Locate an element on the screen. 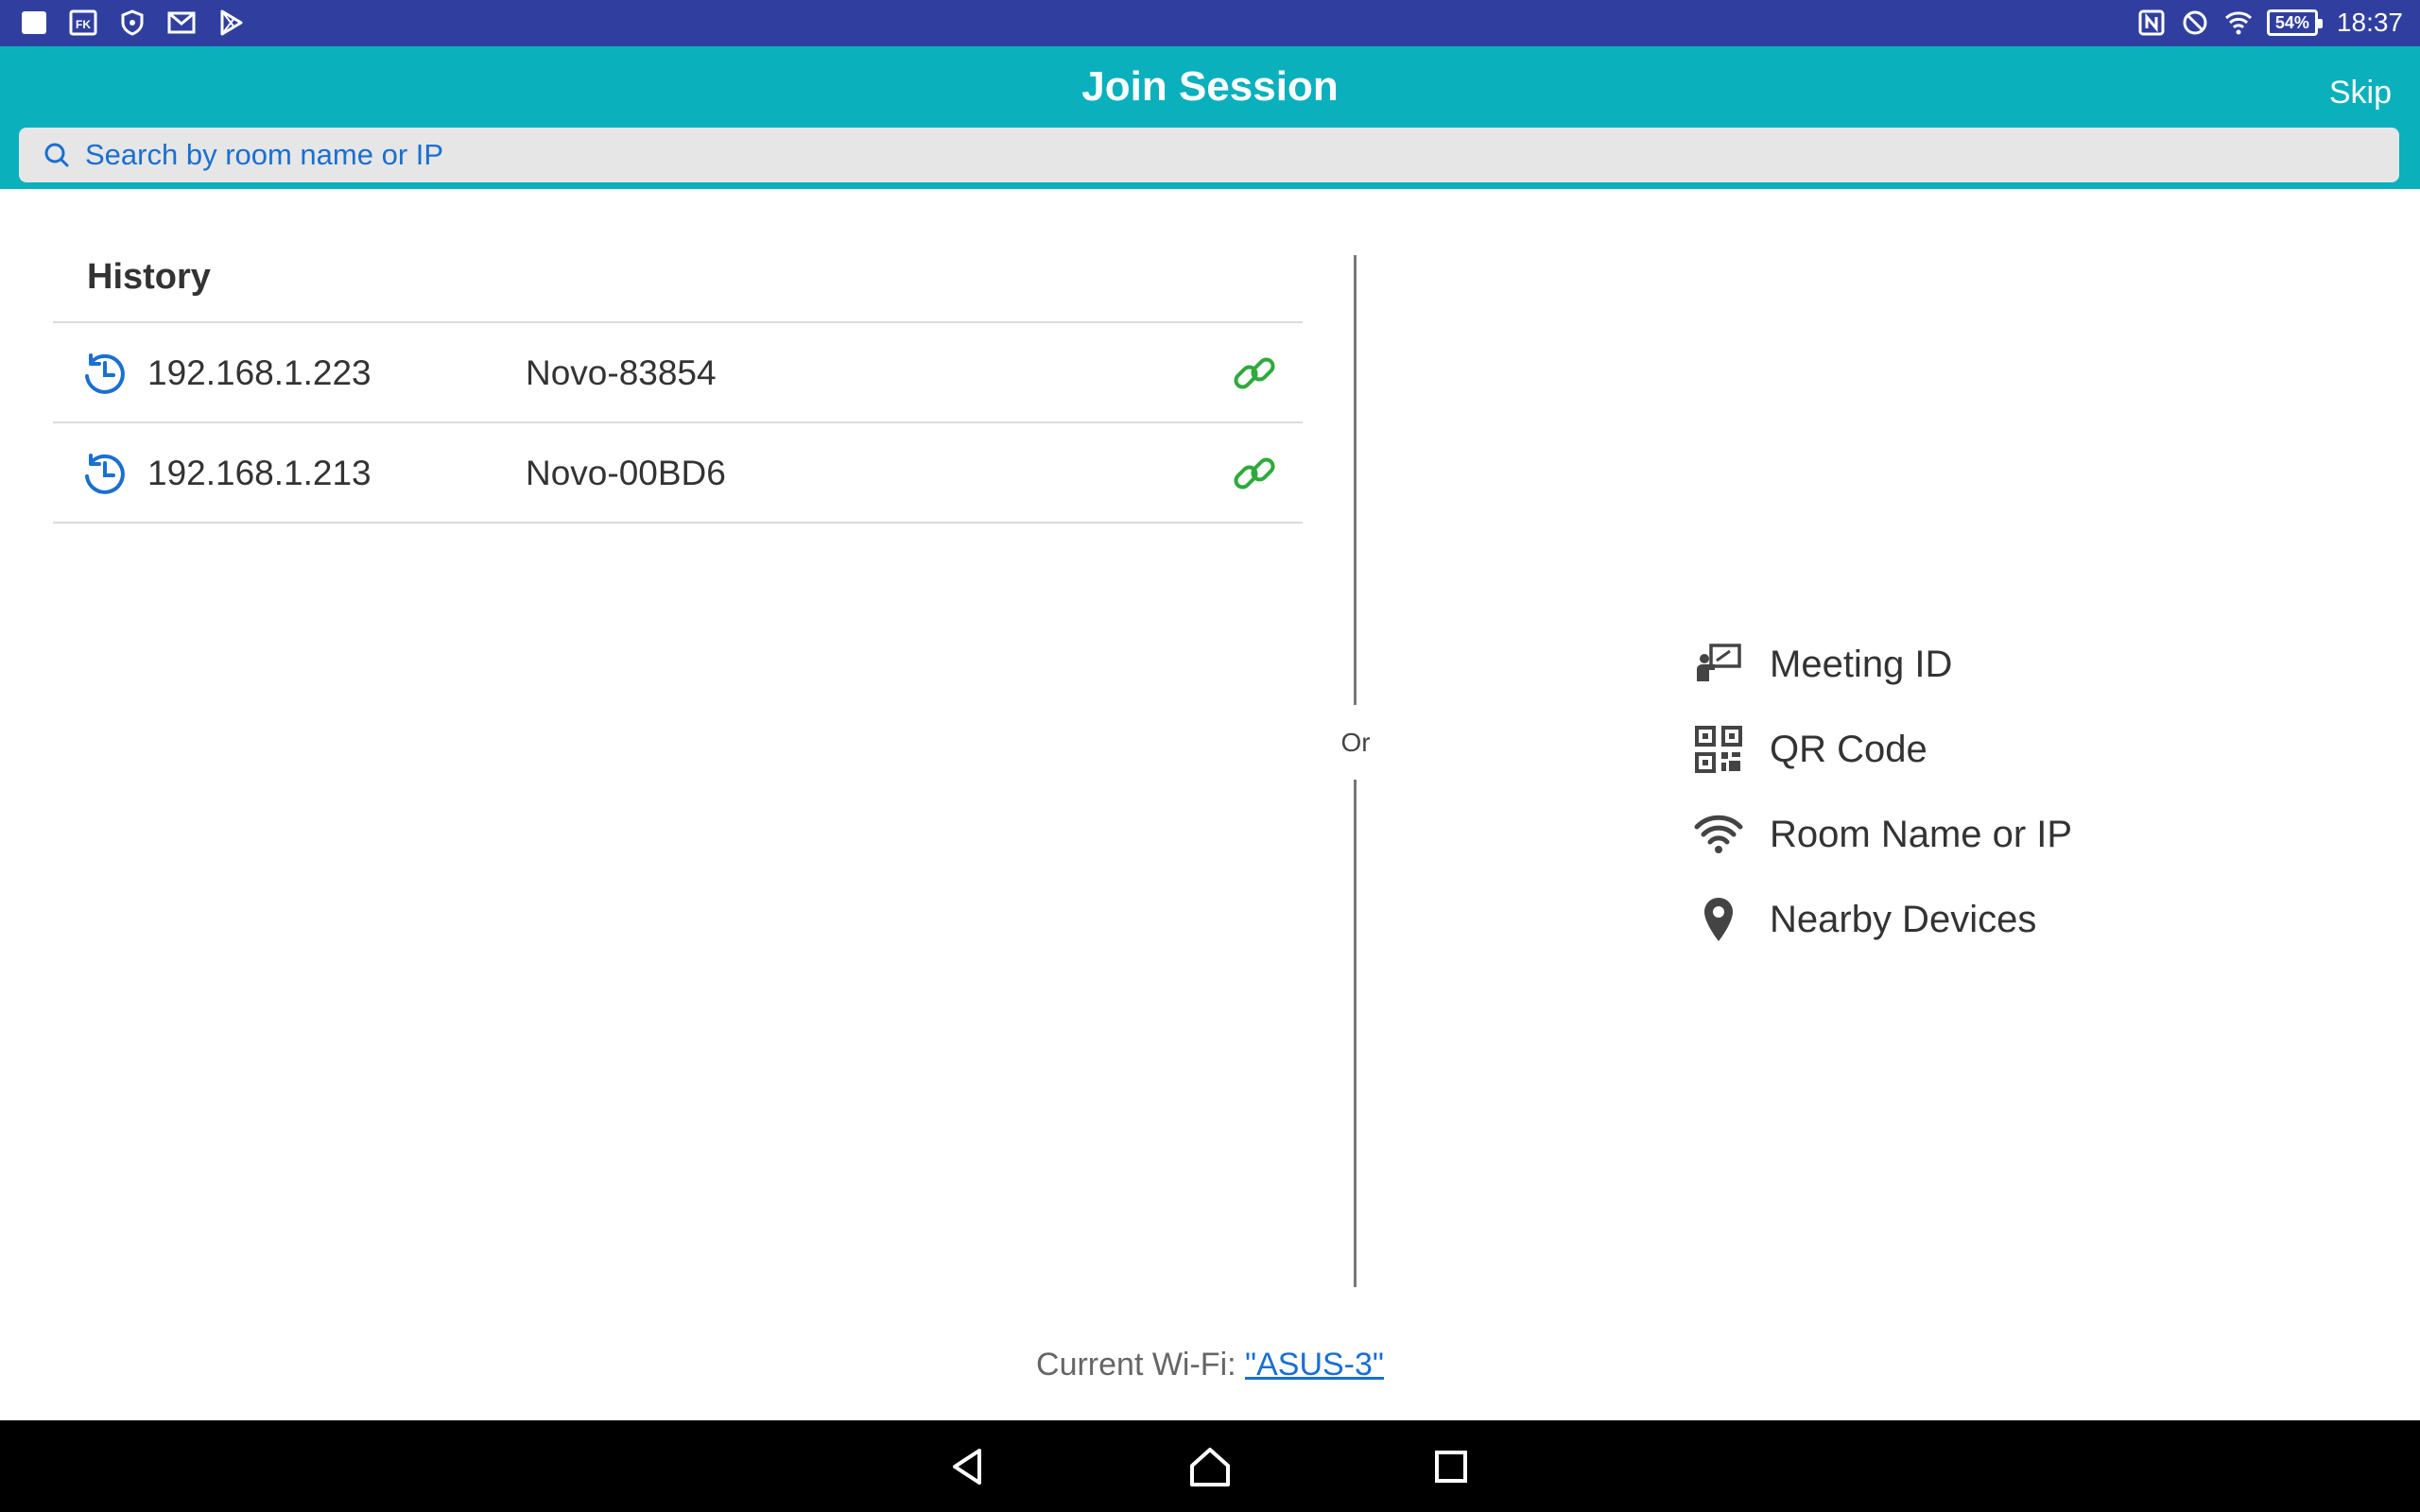 The image size is (2420, 1512). option-nearby-devices: Nearby Devices is located at coordinates (1938, 919).